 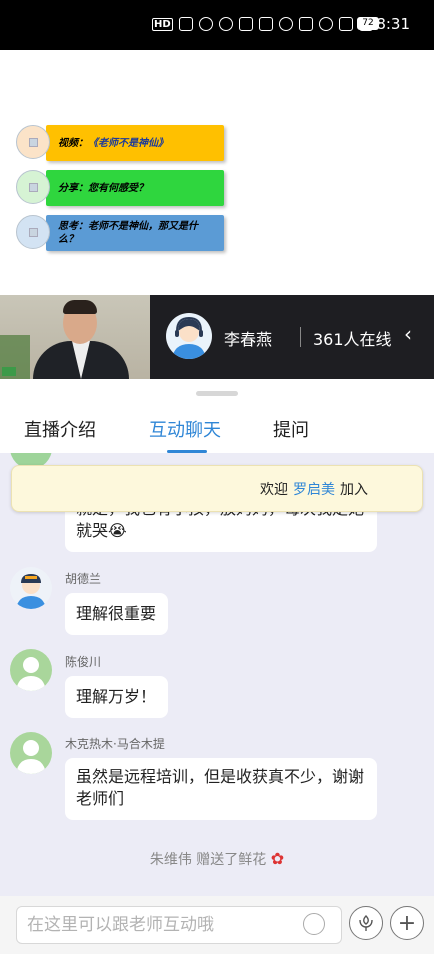 I want to click on tab-live-intro: 直播介绍, so click(x=60, y=429).